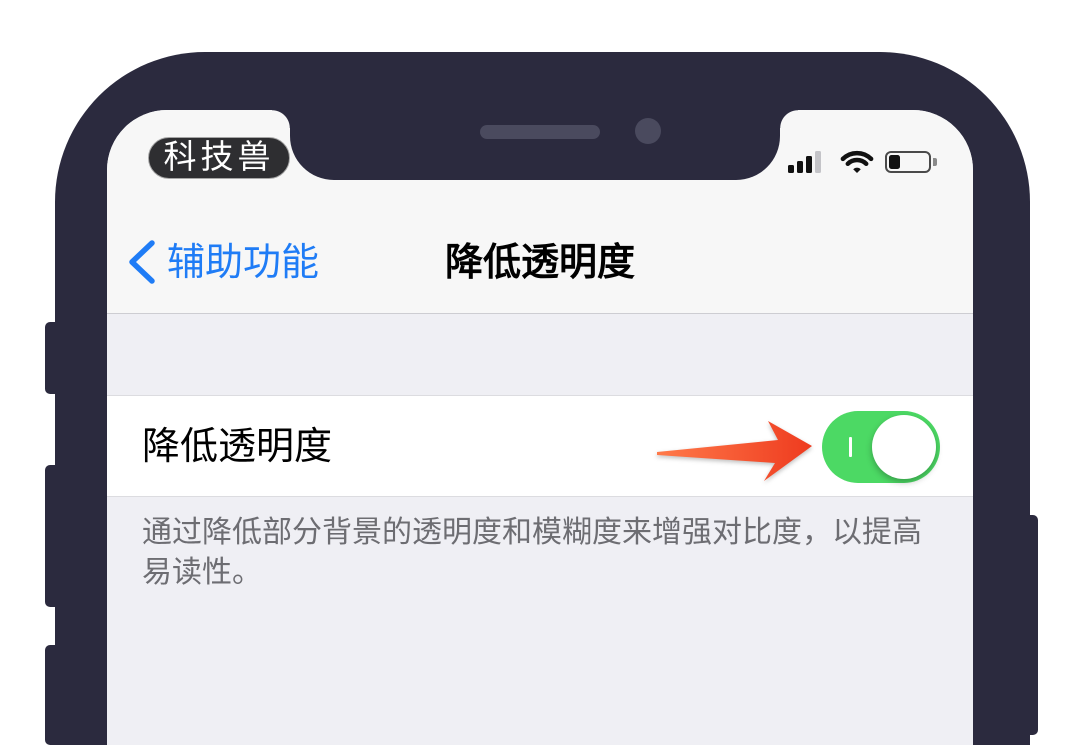  Describe the element at coordinates (935, 162) in the screenshot. I see `battery-terminal` at that location.